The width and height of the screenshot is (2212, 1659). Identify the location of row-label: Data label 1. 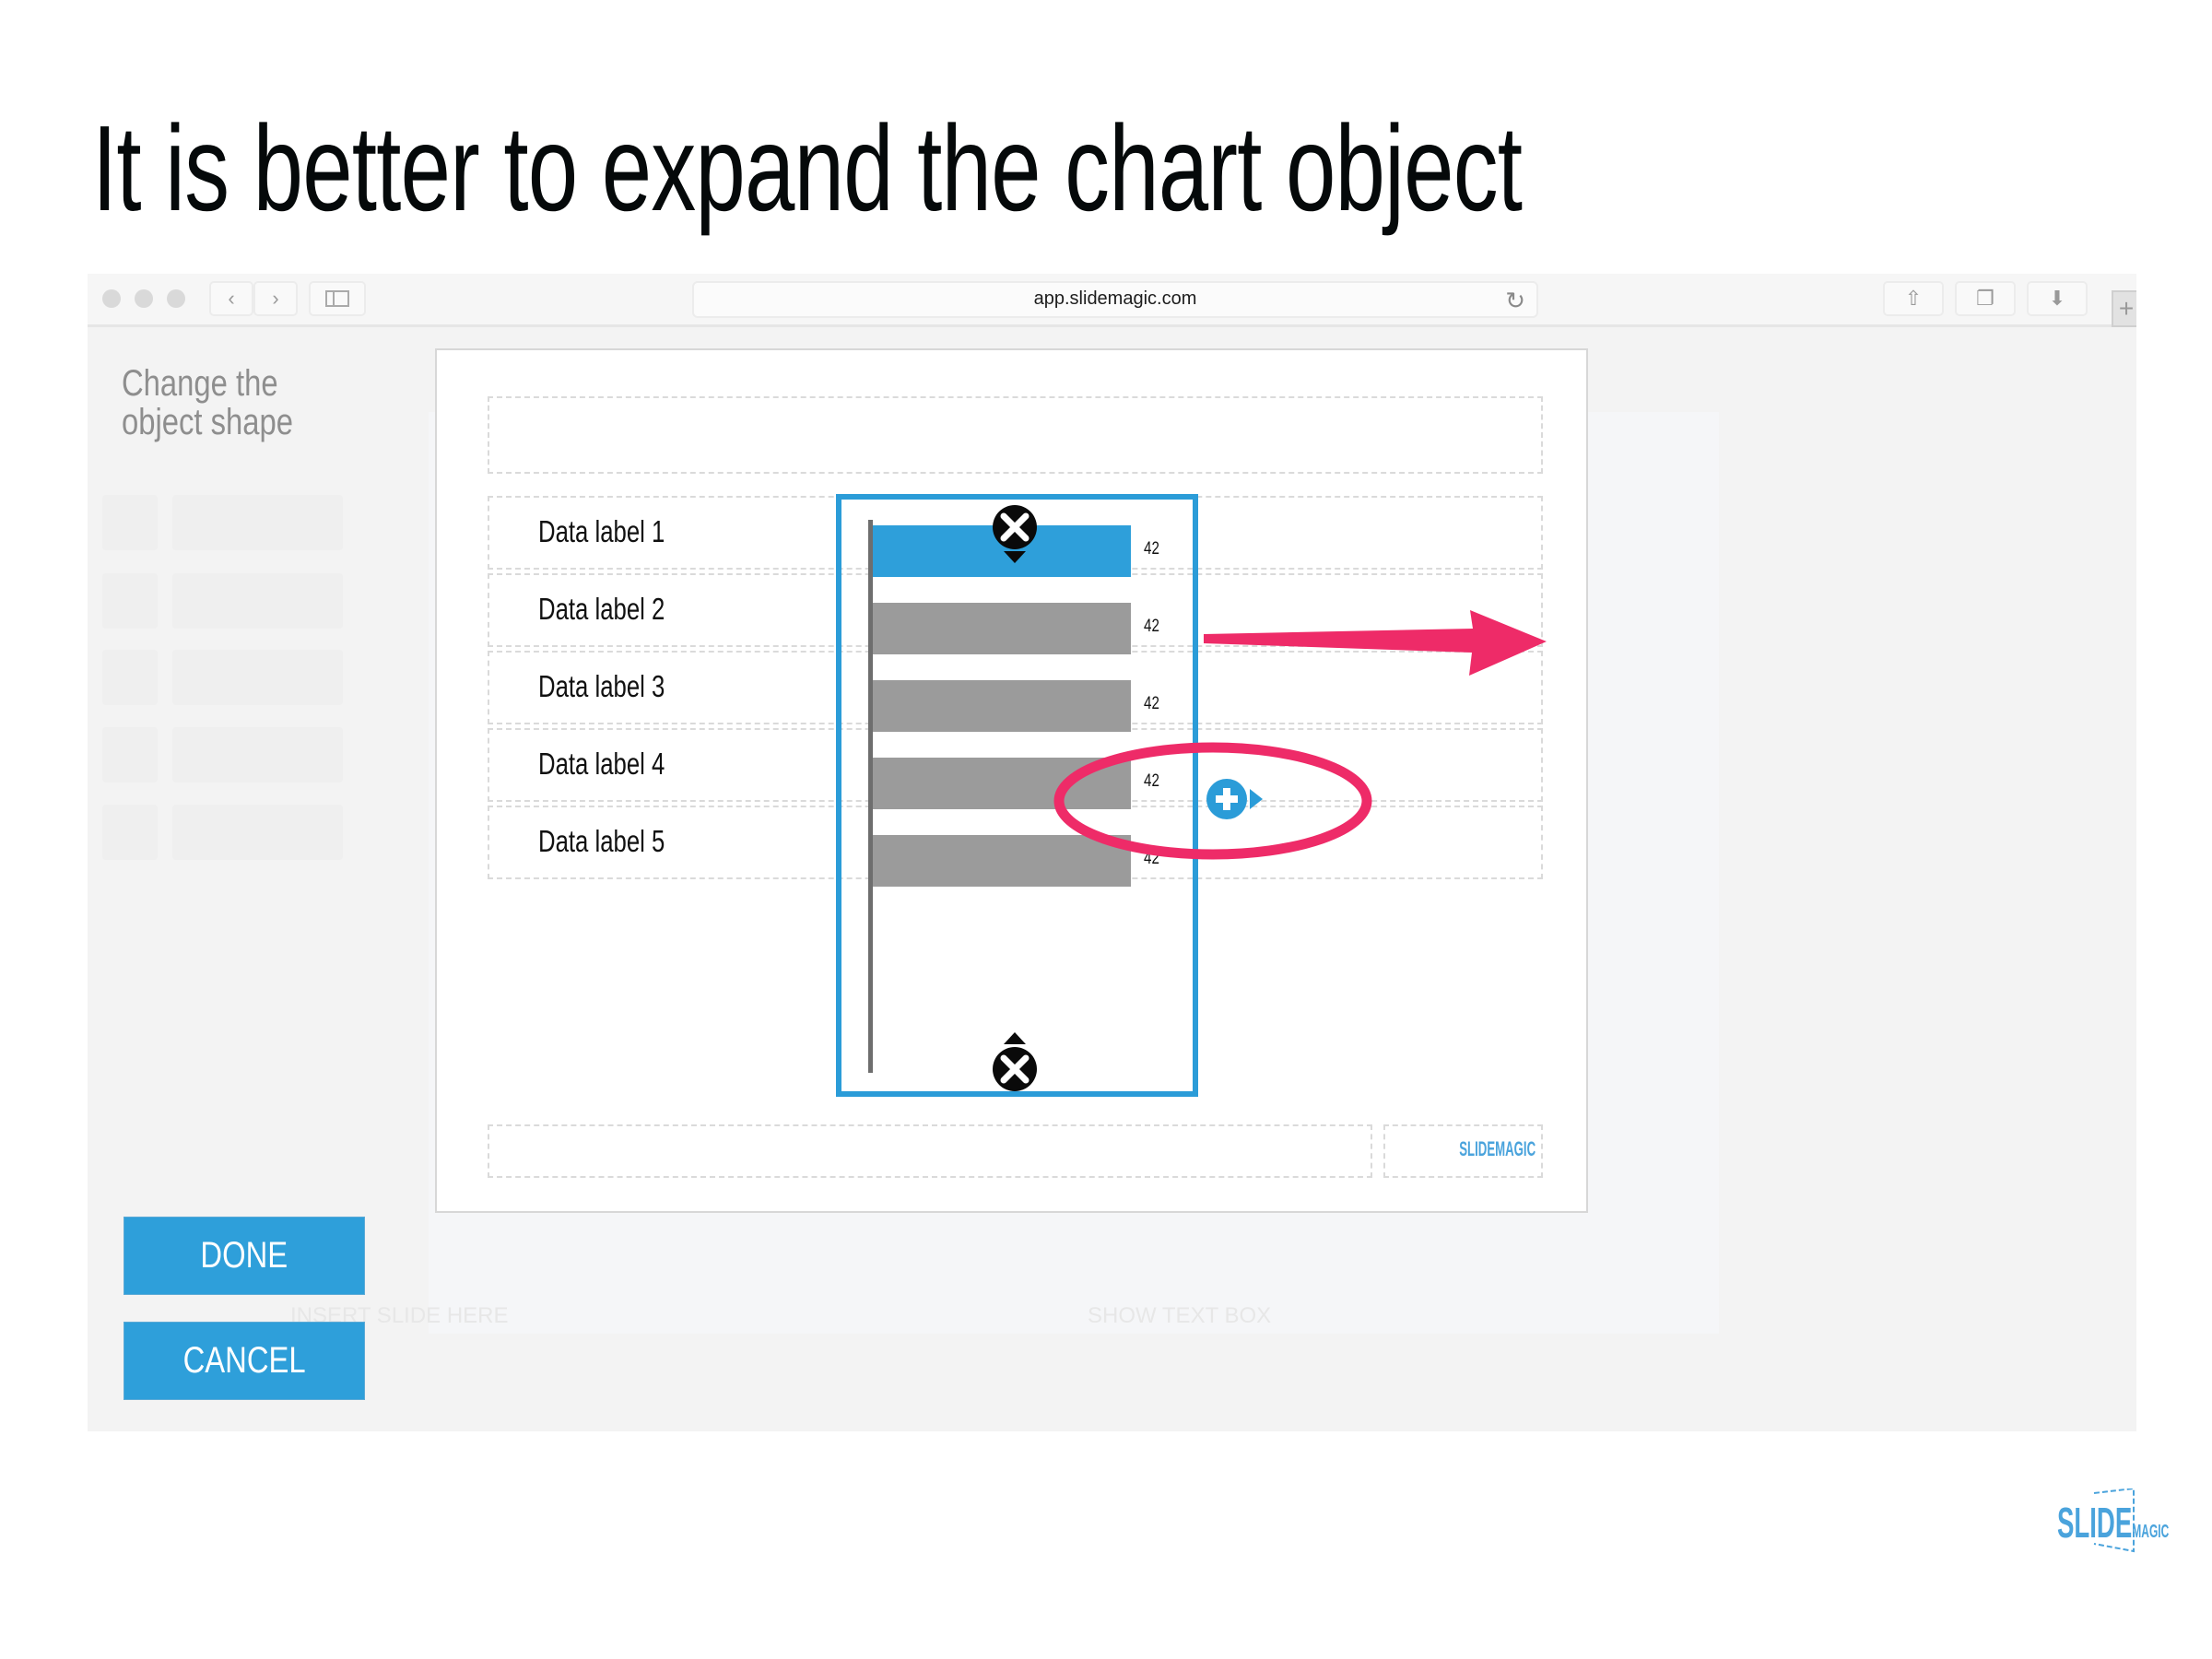
(601, 531).